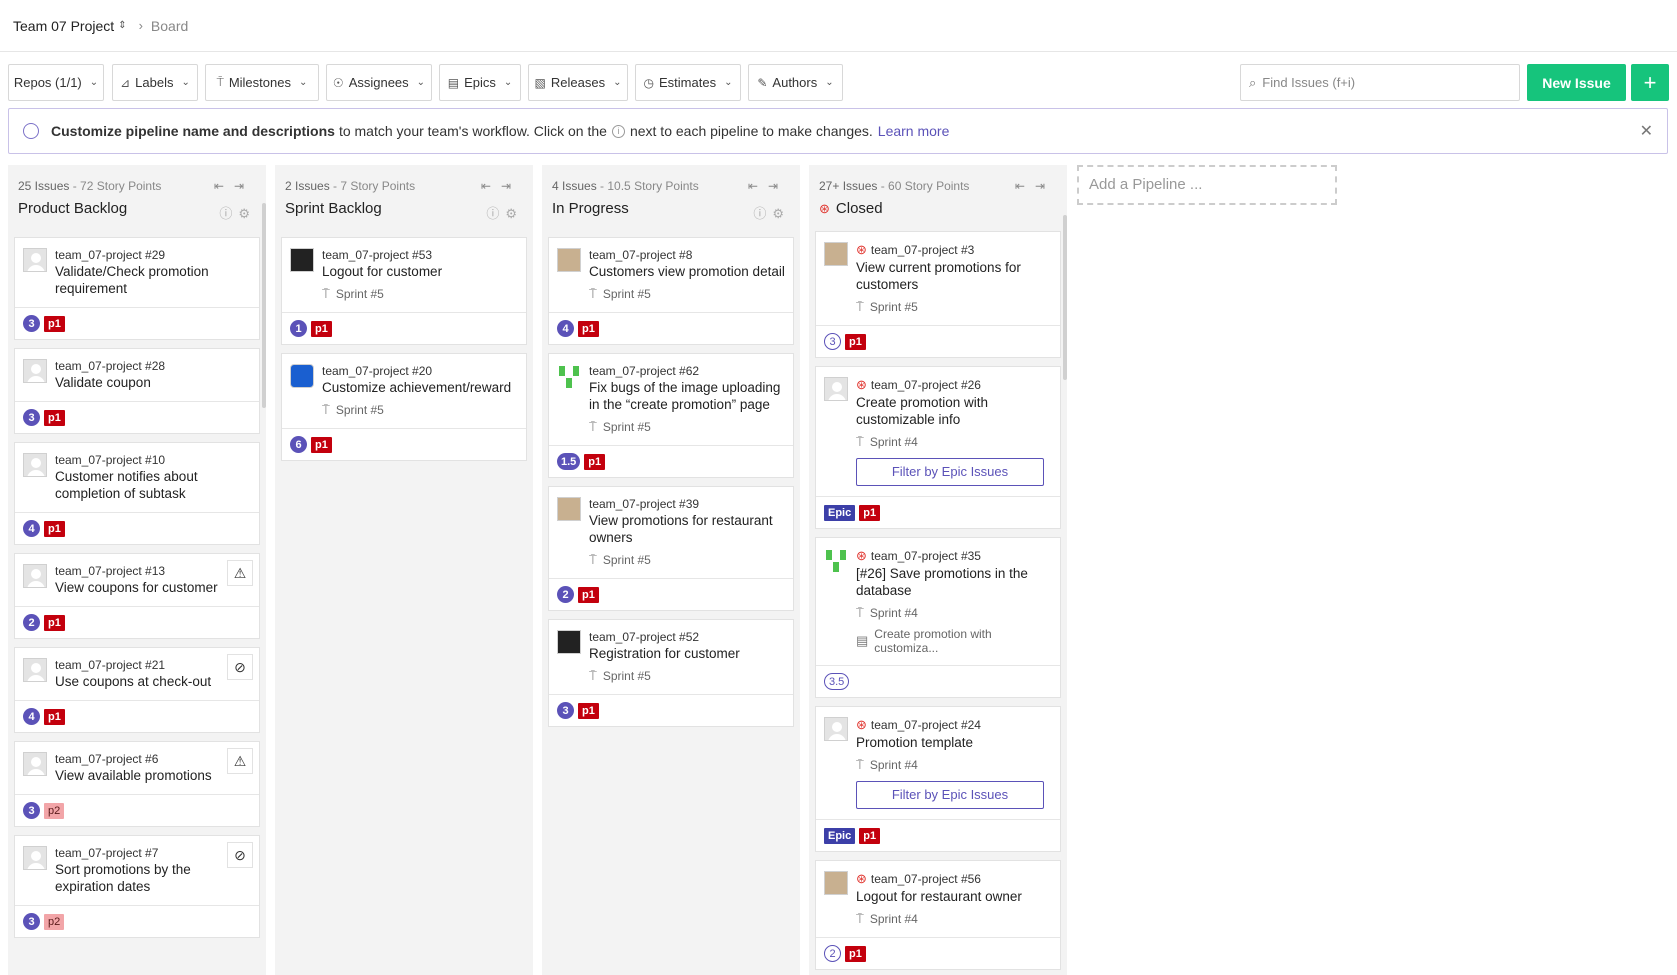 The image size is (1677, 975). What do you see at coordinates (862, 640) in the screenshot?
I see `epic-icon: ▤` at bounding box center [862, 640].